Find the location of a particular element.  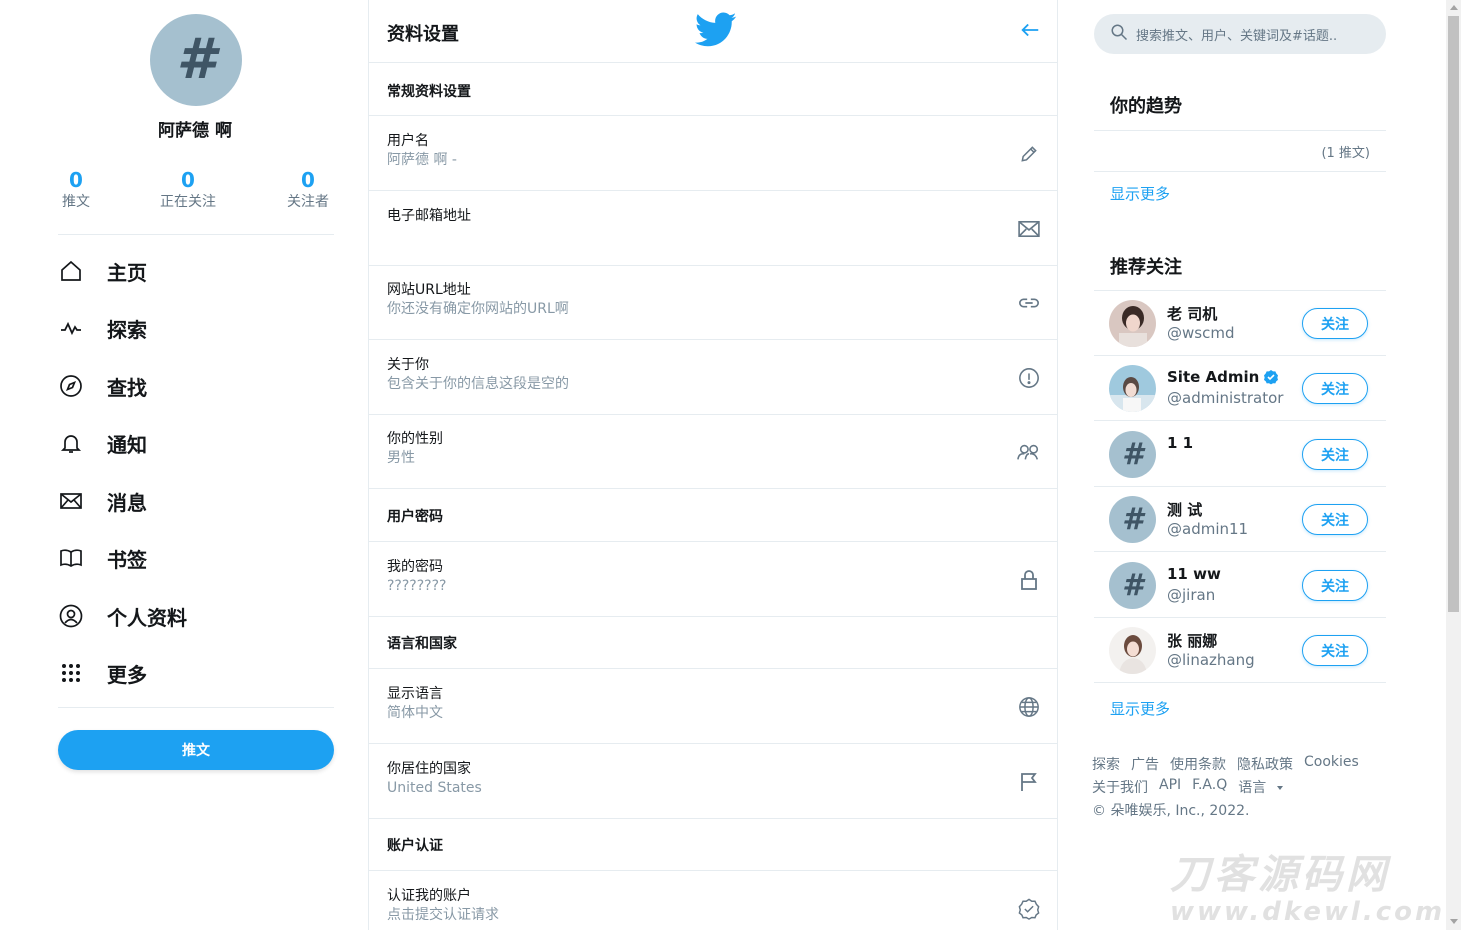

lock-icon is located at coordinates (1029, 580).